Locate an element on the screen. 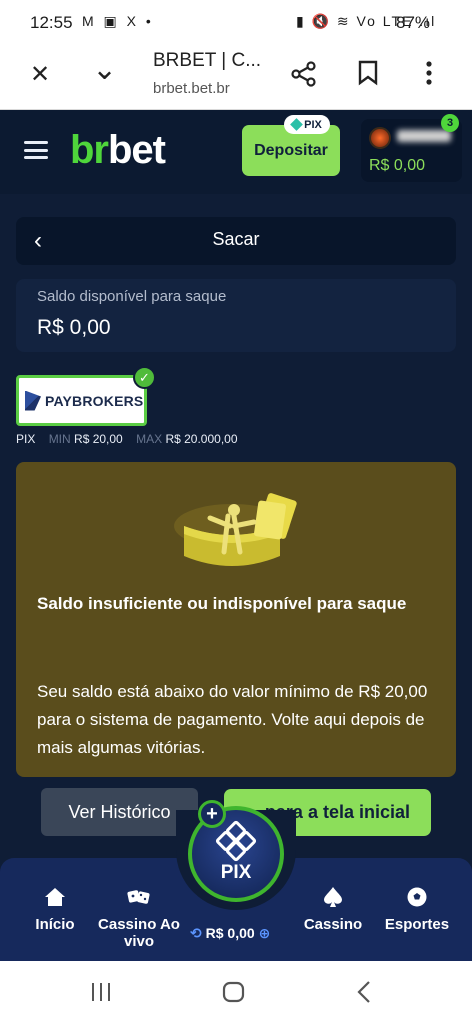  max-label: MAX is located at coordinates (149, 439).